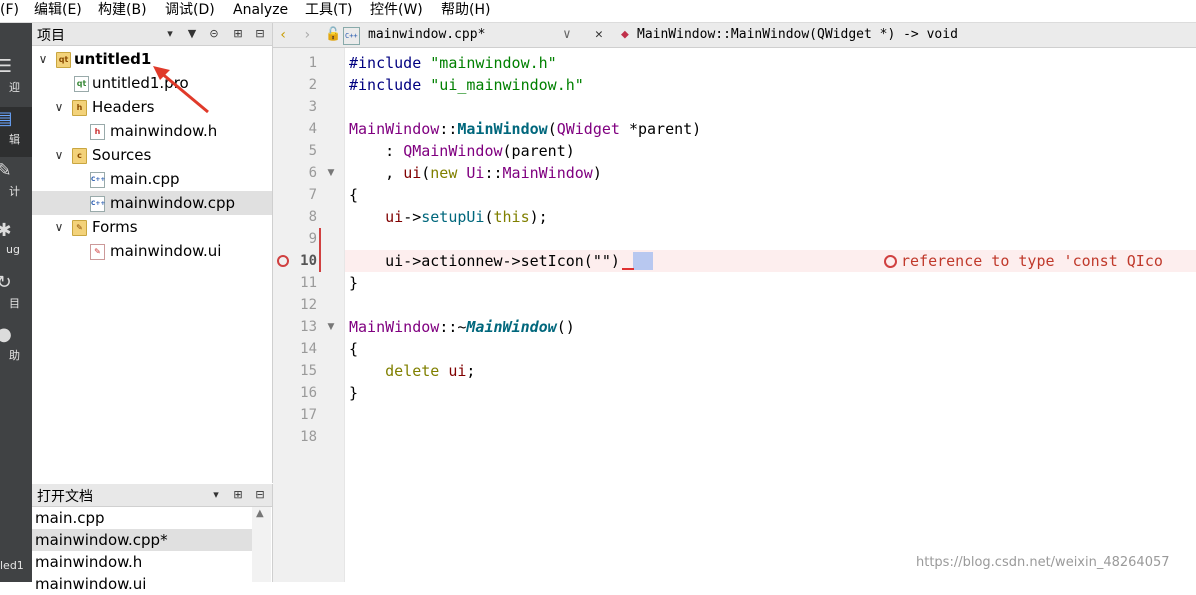 The image size is (1196, 595). Describe the element at coordinates (328, 11) in the screenshot. I see `menu-tools: 工具(T)` at that location.